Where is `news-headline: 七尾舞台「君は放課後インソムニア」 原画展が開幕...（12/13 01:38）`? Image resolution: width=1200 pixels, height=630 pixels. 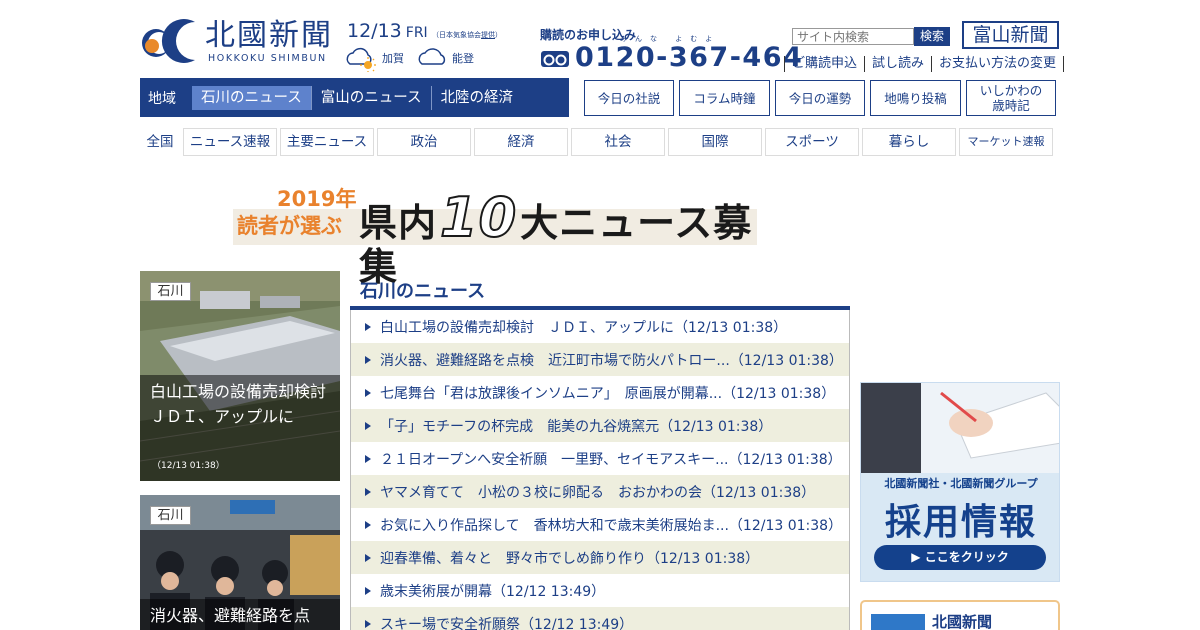
news-headline: 七尾舞台「君は放課後インソムニア」 原画展が開幕...（12/13 01:38） is located at coordinates (608, 393).